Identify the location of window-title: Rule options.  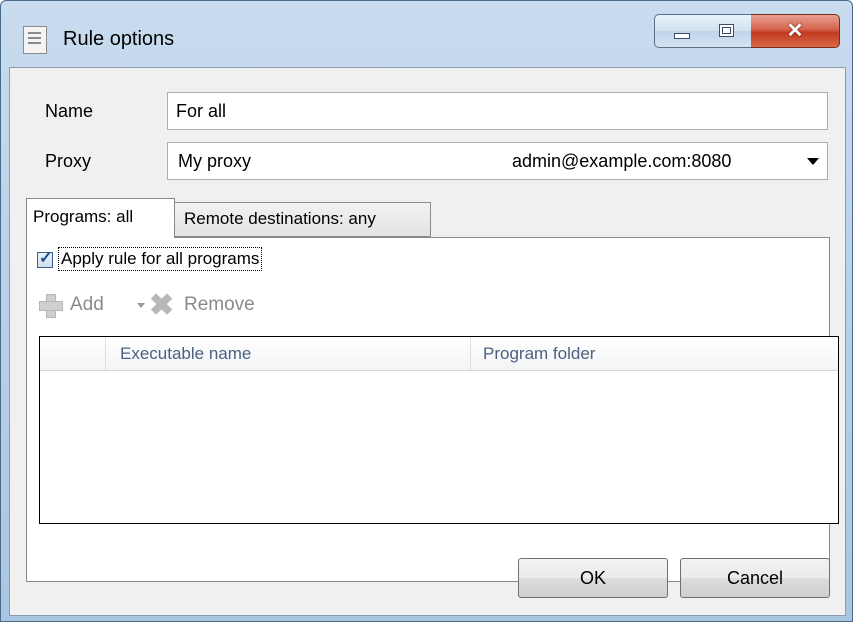
(119, 39).